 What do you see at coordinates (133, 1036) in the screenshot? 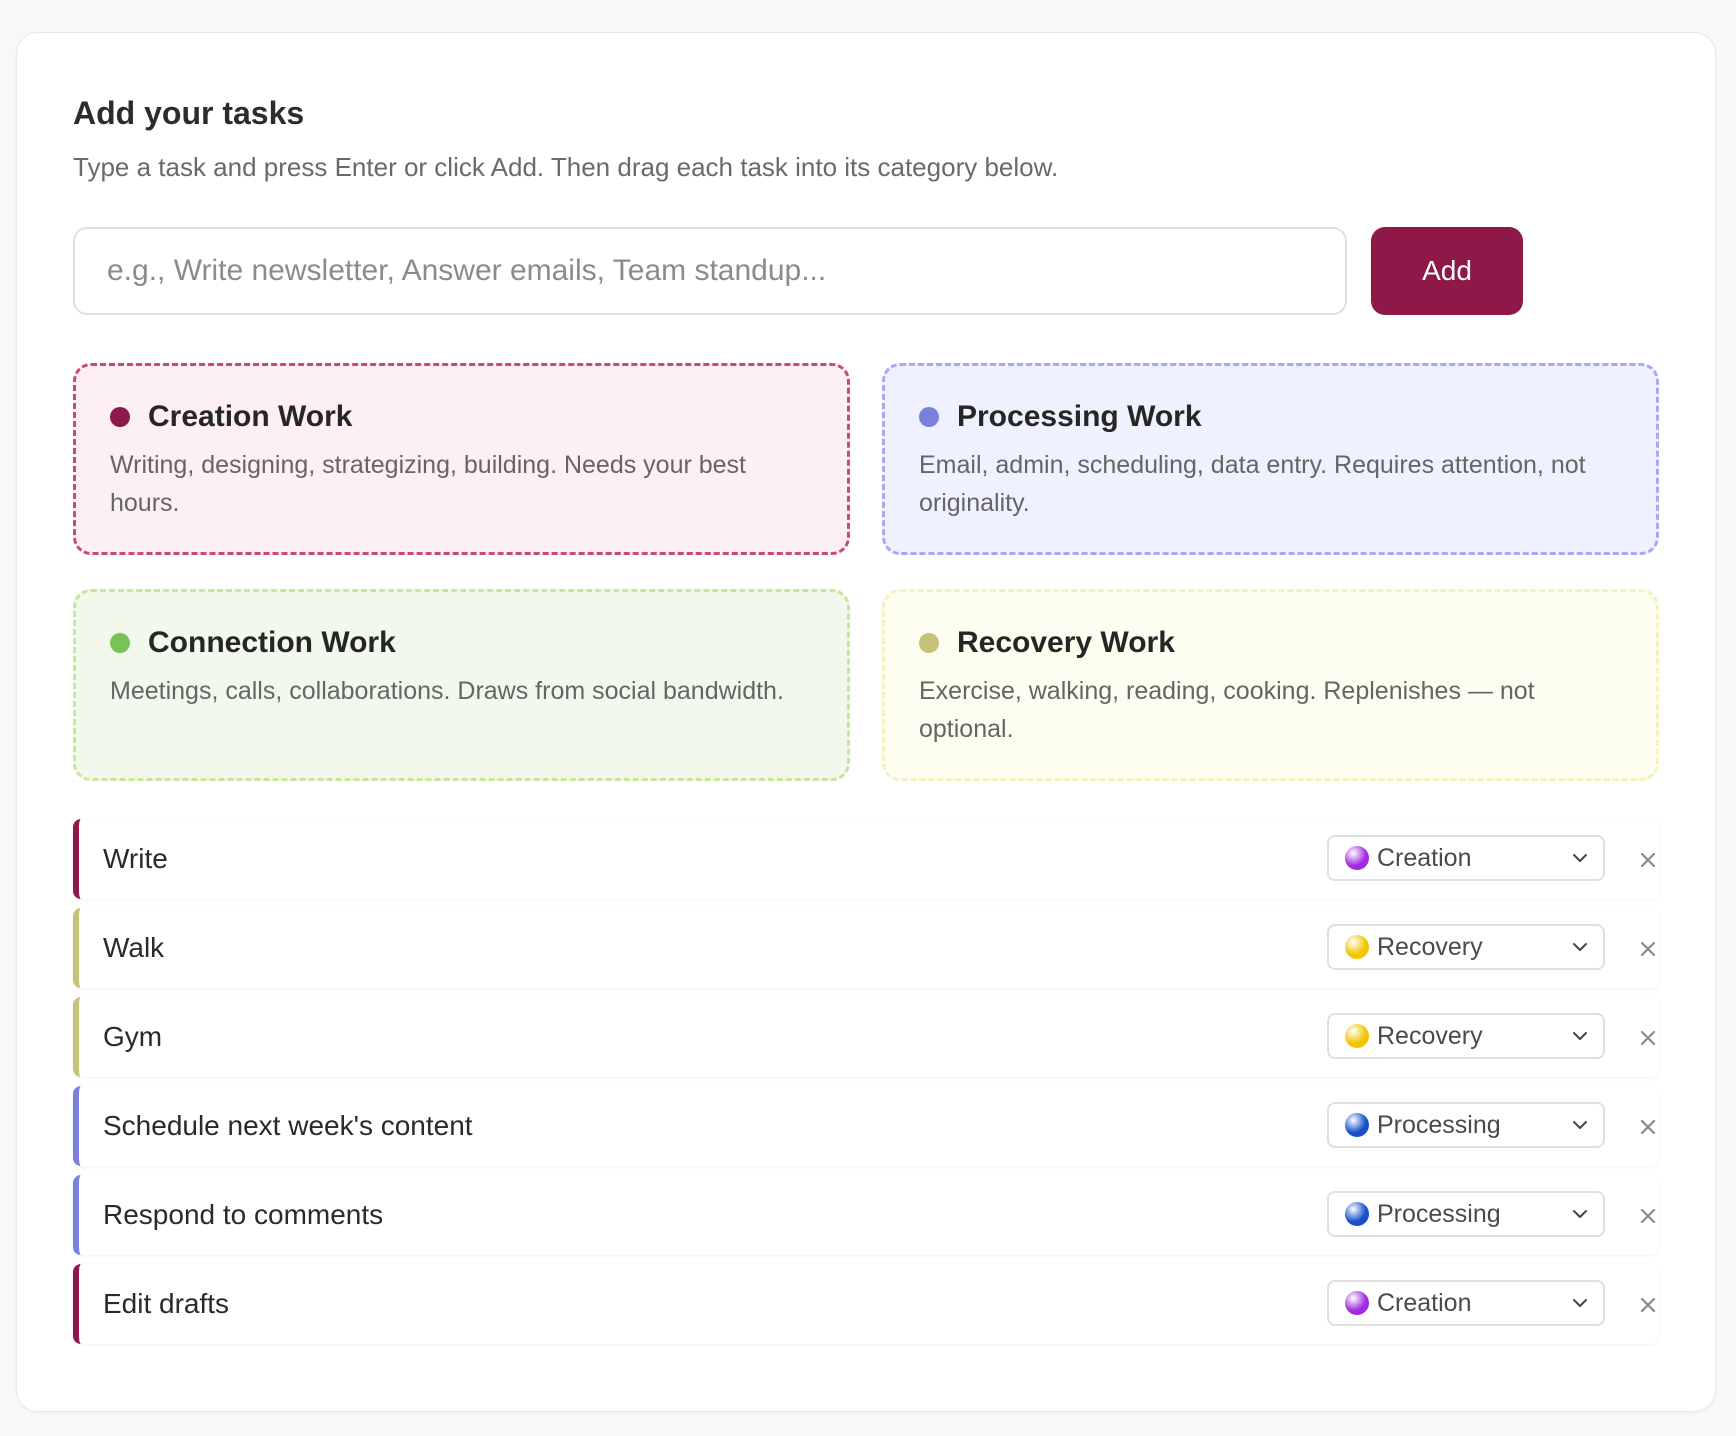
I see `task-name: Gym` at bounding box center [133, 1036].